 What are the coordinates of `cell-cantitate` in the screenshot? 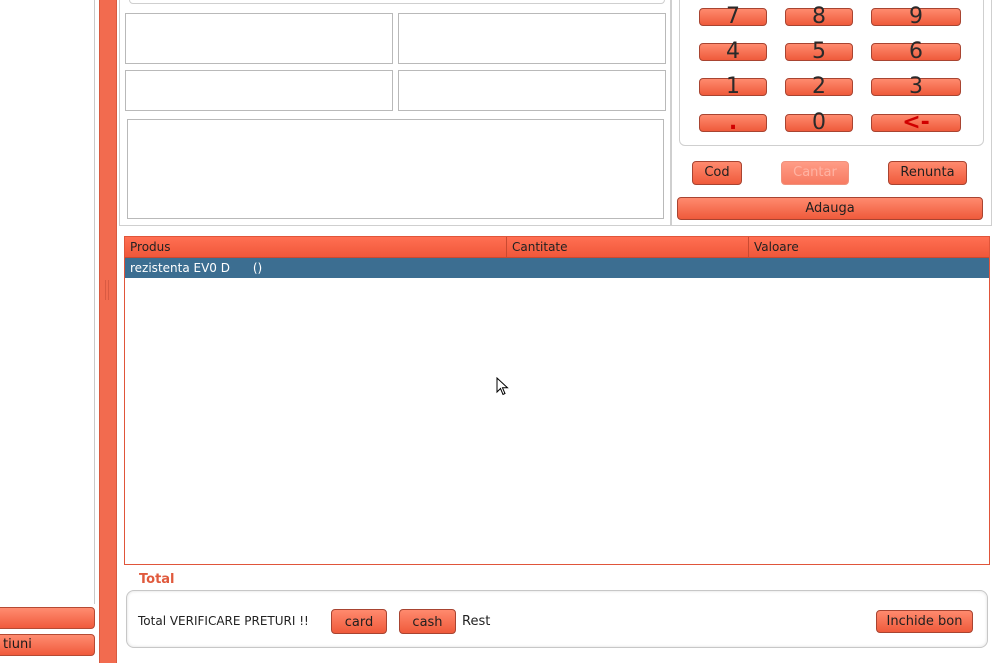 It's located at (628, 268).